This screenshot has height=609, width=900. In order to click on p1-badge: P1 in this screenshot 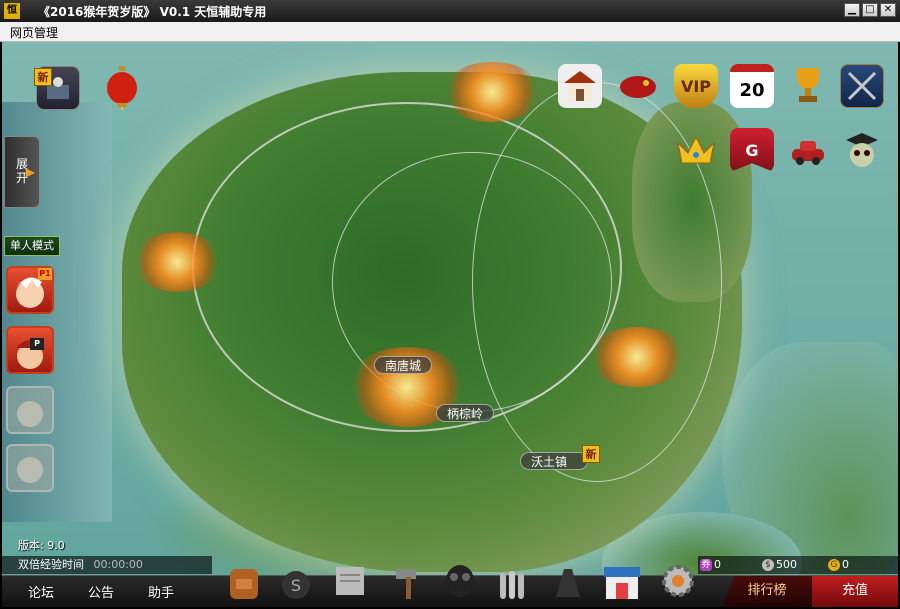, I will do `click(45, 274)`.